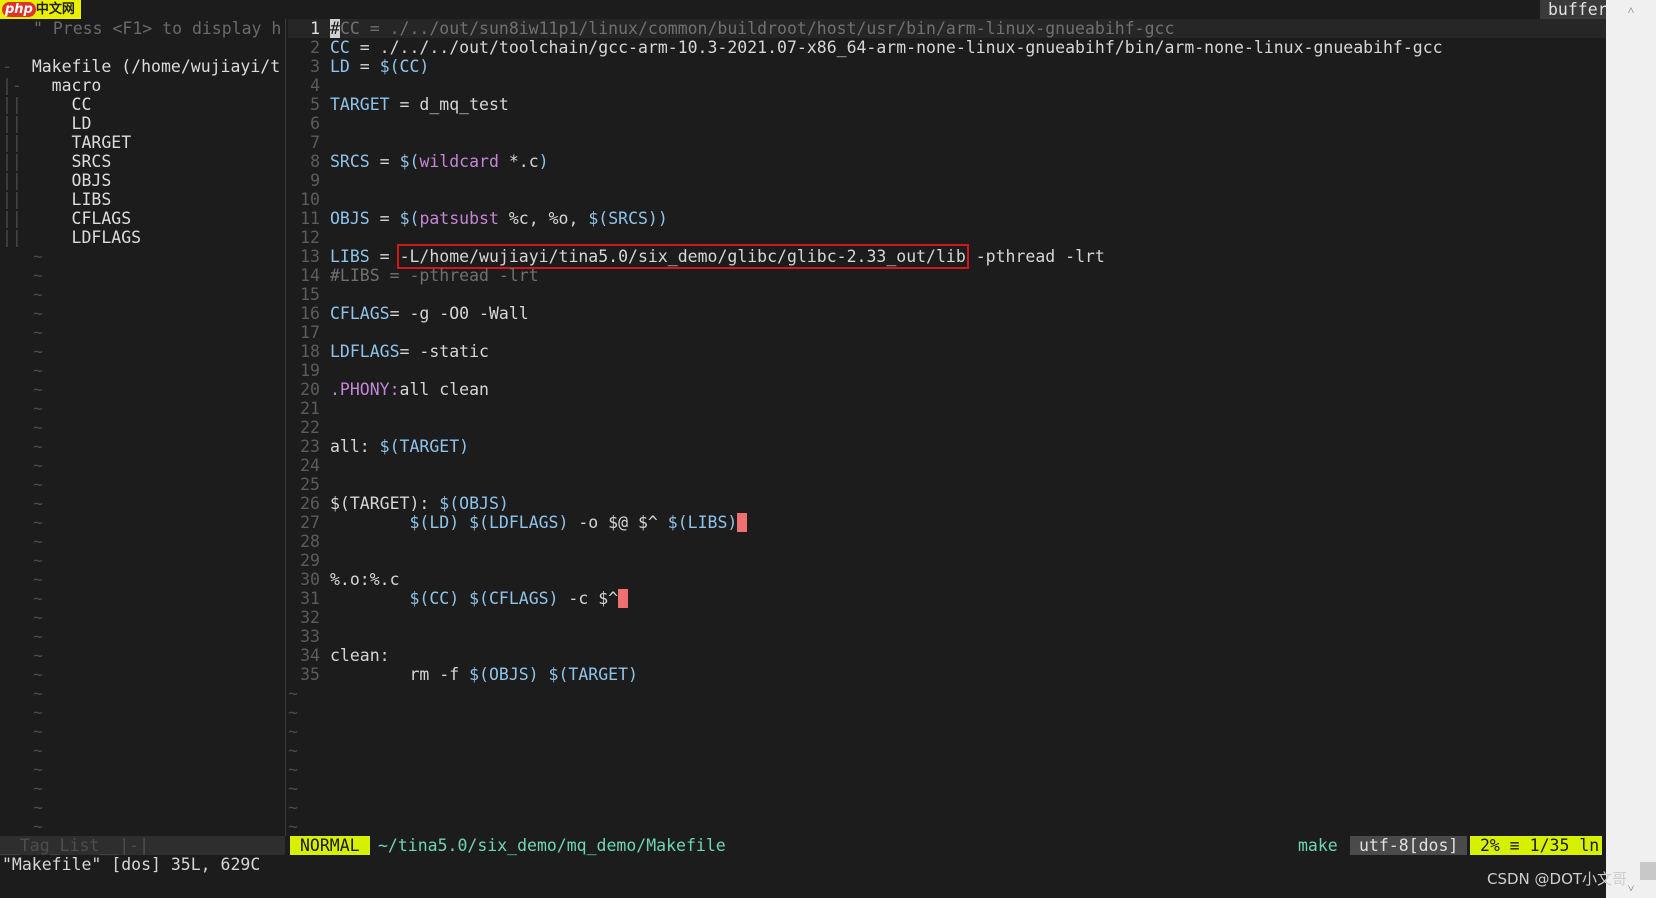  Describe the element at coordinates (92, 199) in the screenshot. I see `taglist-item-label: LIBS` at that location.